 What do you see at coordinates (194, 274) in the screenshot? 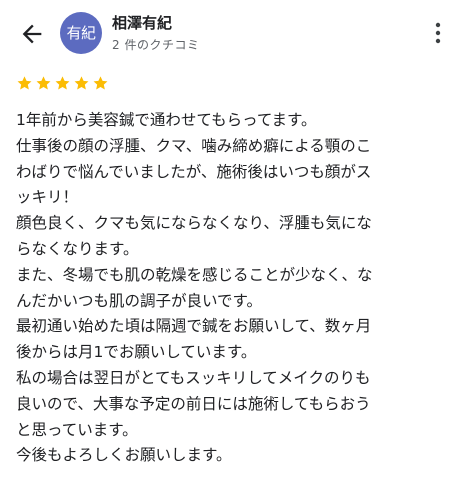
I see `review-line: また、冬場でも肌の乾燥を感じることが少なく、な` at bounding box center [194, 274].